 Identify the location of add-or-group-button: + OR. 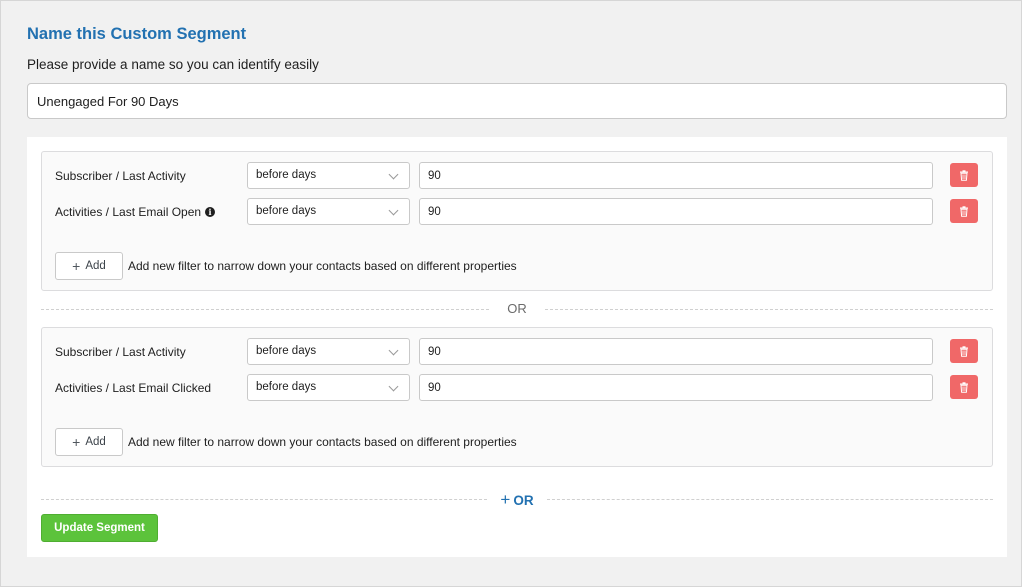
(517, 500).